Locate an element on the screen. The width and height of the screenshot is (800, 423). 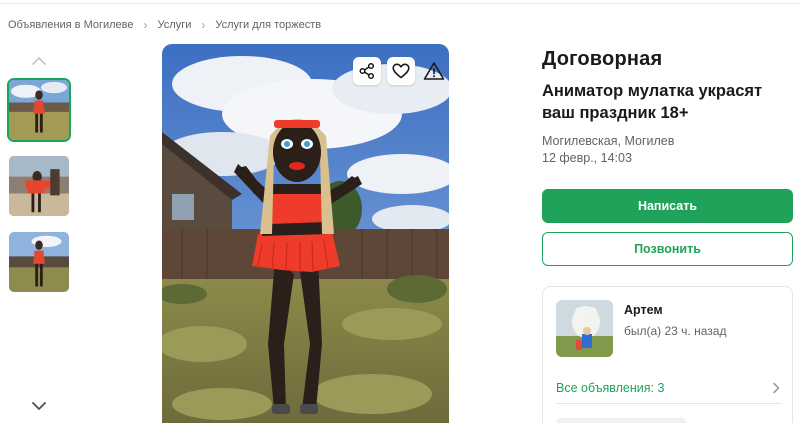
photo-actions is located at coordinates (401, 71).